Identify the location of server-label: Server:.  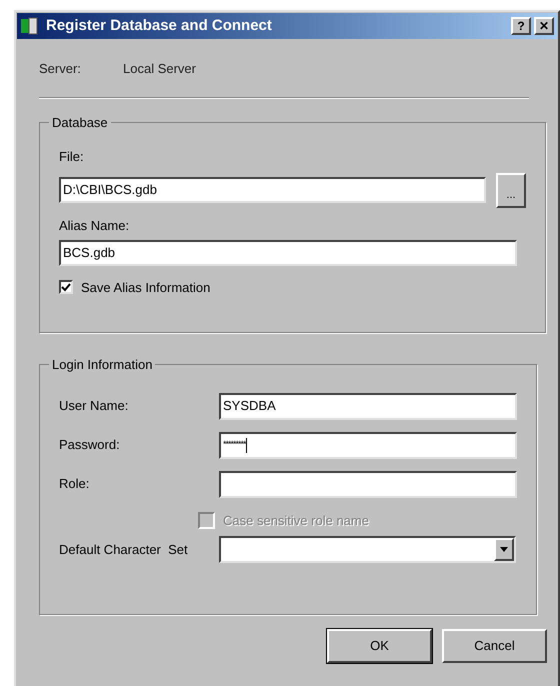
(60, 69).